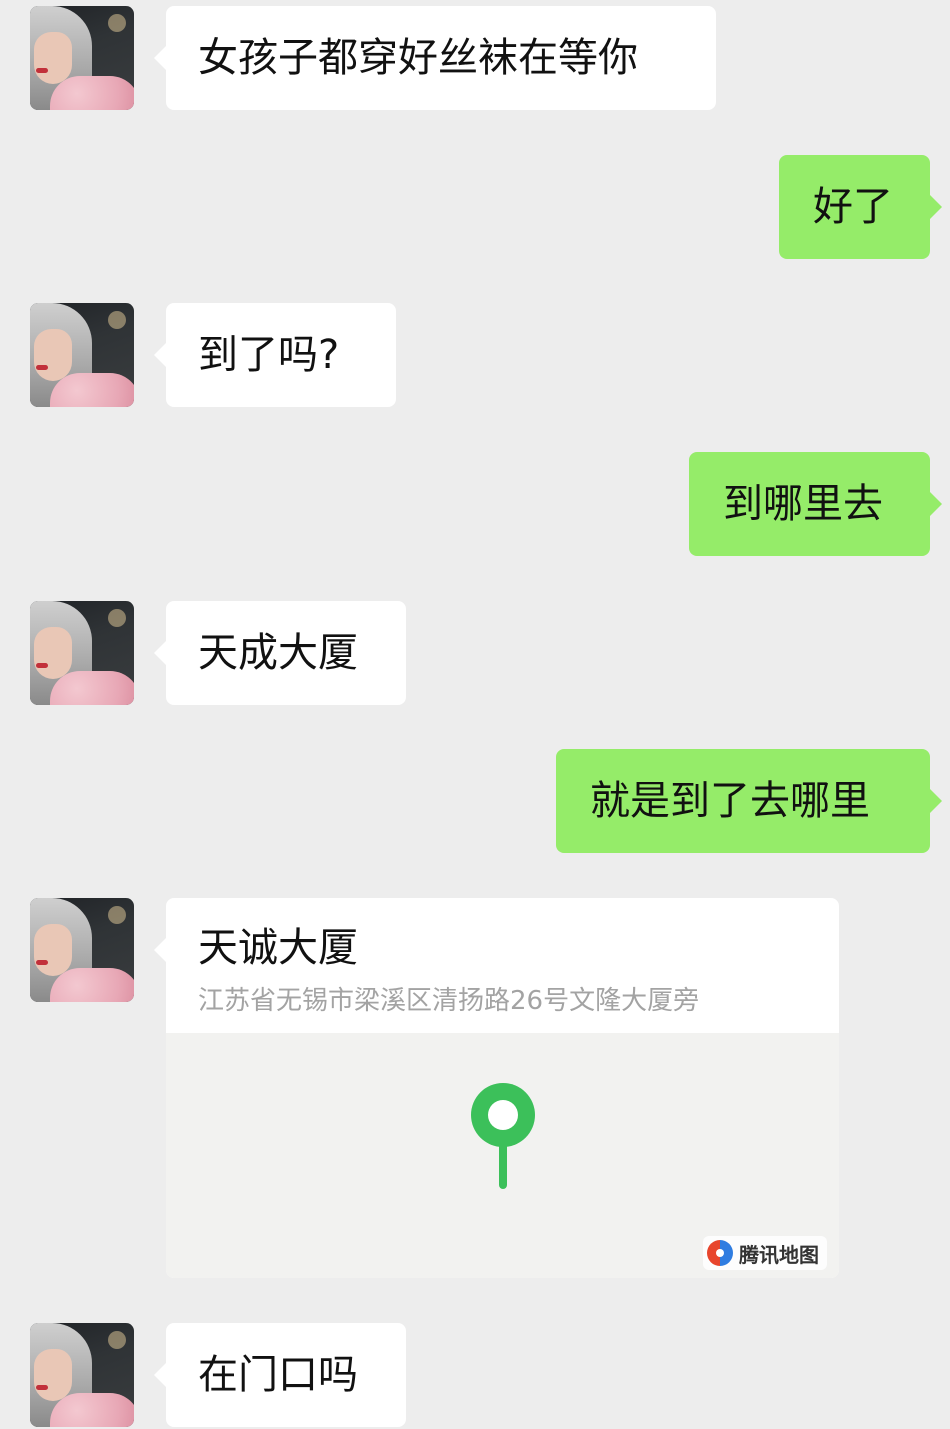 The height and width of the screenshot is (1429, 950). I want to click on map-brand-badge: 腾讯地图, so click(765, 1253).